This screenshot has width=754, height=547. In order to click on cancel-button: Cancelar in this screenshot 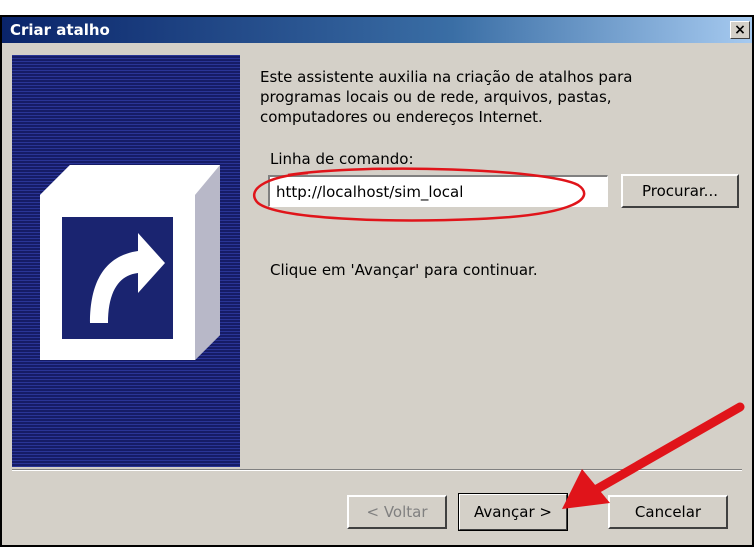, I will do `click(668, 512)`.